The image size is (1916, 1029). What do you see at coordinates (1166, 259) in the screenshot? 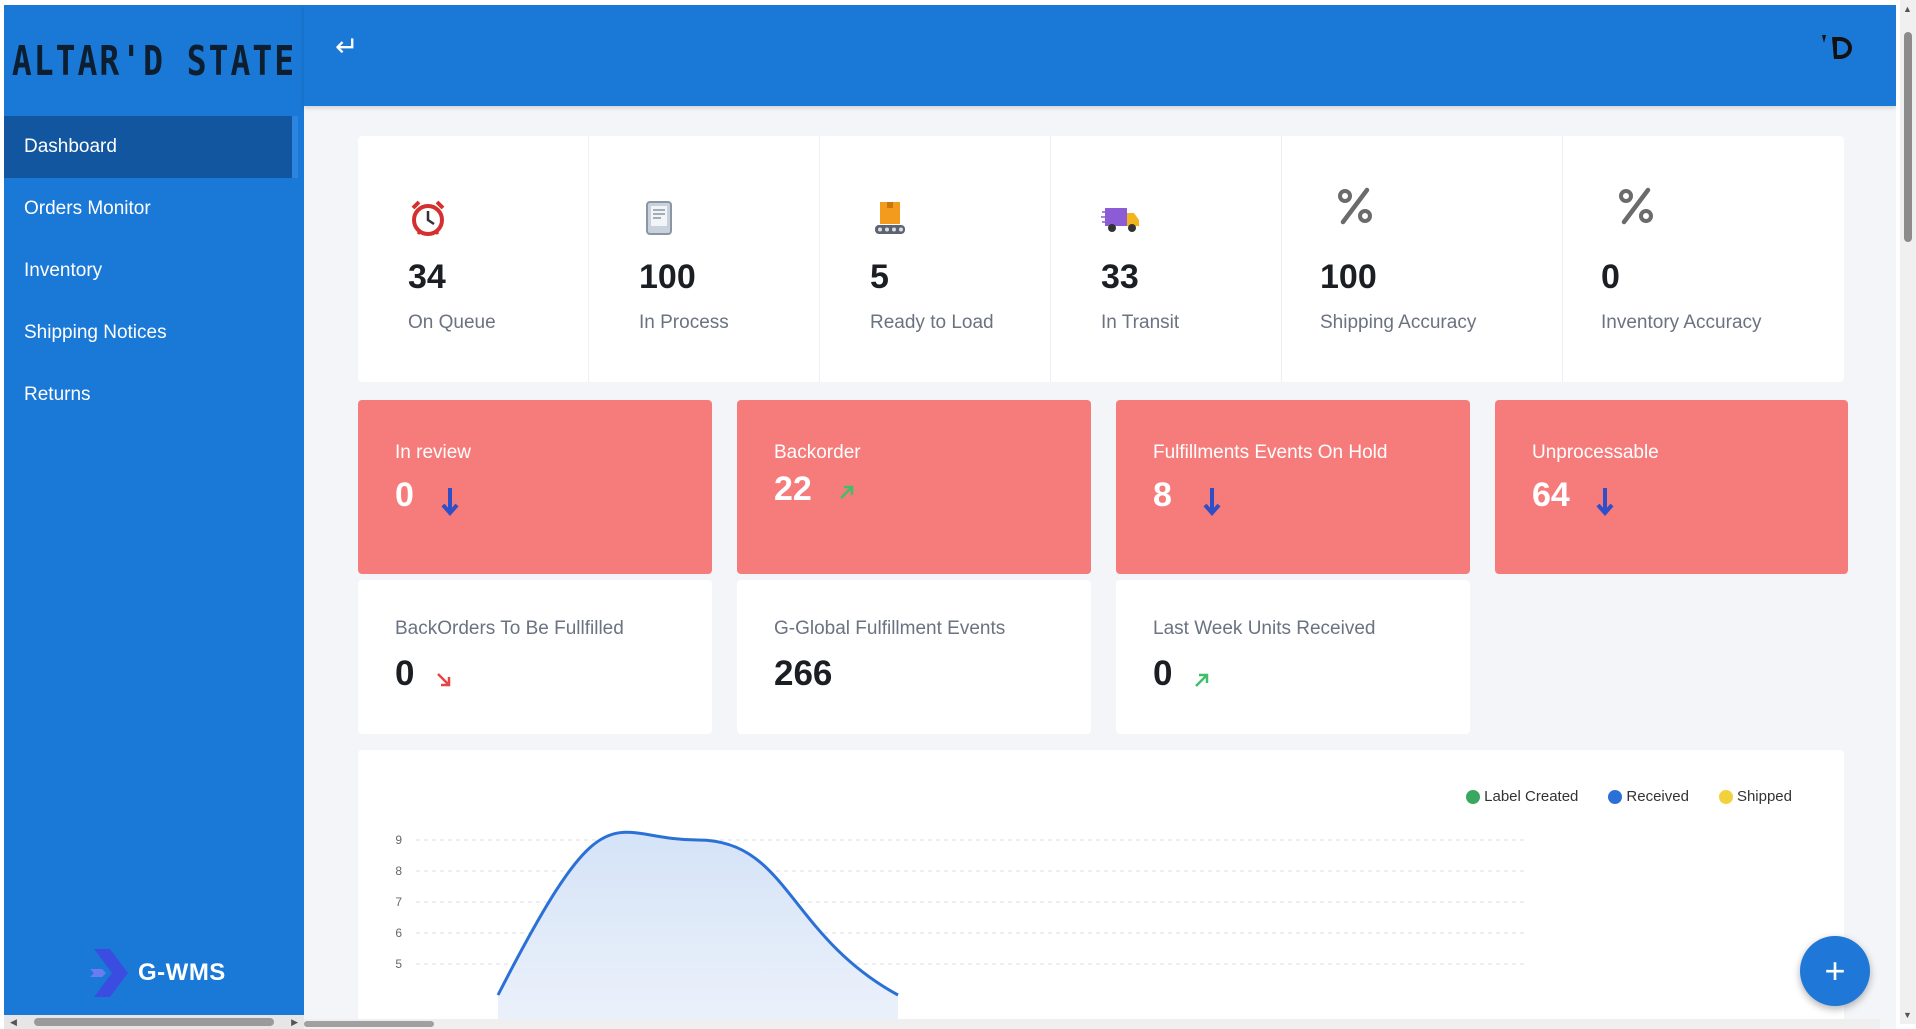
I see `stat-in-transit: 33 In Transit` at bounding box center [1166, 259].